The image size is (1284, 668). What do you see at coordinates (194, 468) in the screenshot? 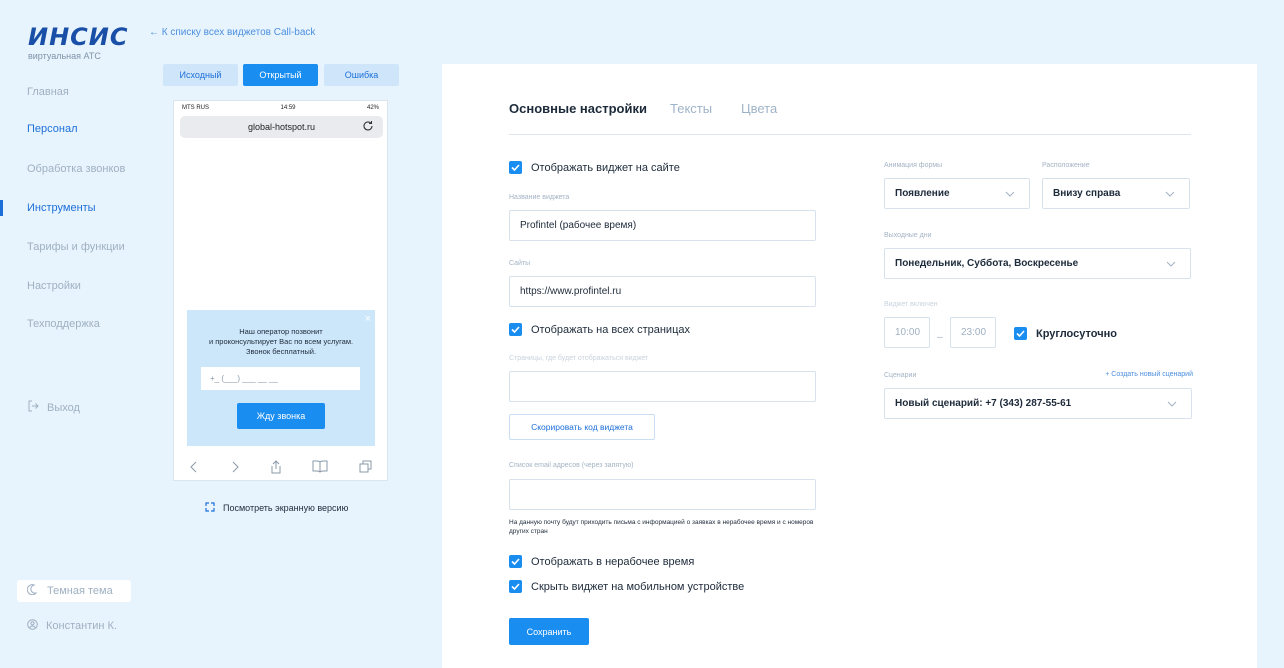
I see `back-chevron-icon` at bounding box center [194, 468].